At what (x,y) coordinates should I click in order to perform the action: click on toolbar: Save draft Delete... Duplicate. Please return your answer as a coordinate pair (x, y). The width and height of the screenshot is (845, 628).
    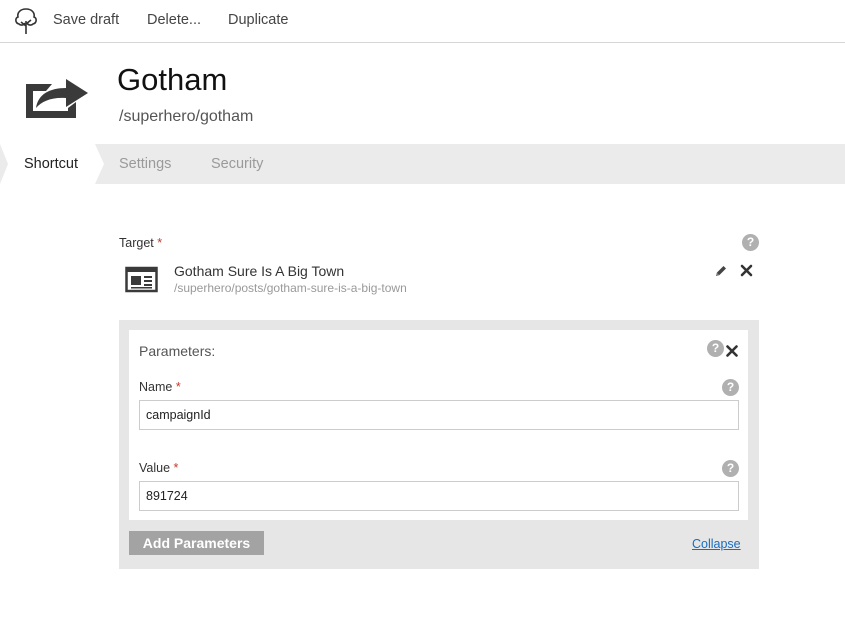
    Looking at the image, I should click on (422, 21).